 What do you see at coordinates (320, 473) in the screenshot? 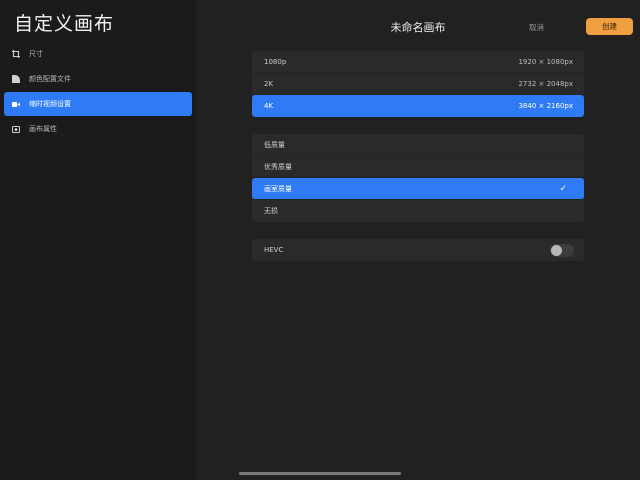
I see `home-indicator` at bounding box center [320, 473].